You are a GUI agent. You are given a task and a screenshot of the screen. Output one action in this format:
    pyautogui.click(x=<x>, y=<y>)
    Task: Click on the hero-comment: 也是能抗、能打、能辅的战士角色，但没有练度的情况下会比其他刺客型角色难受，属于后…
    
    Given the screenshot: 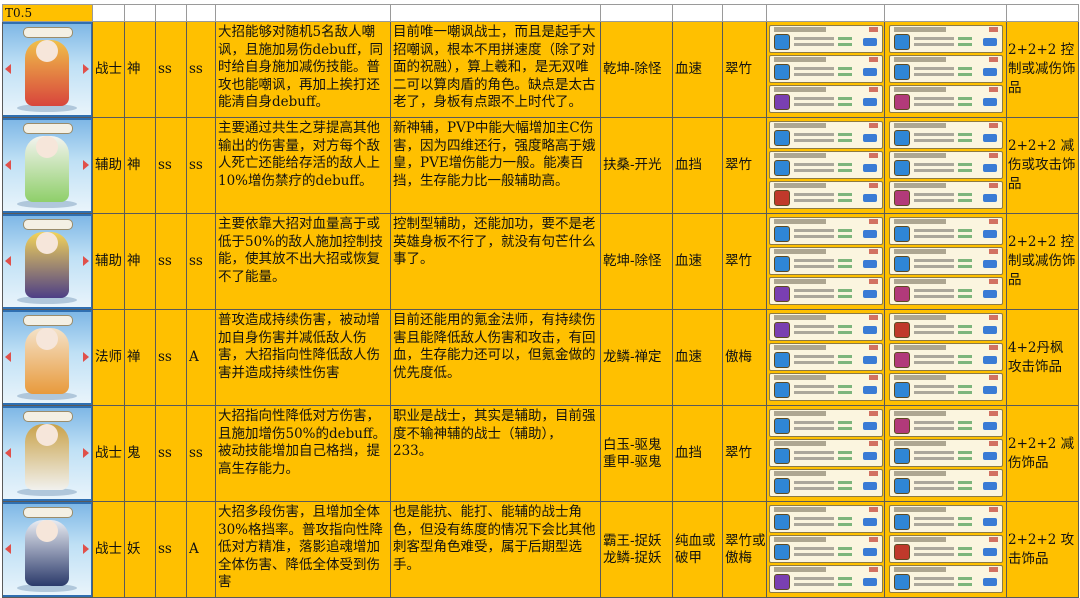 What is the action you would take?
    pyautogui.click(x=495, y=549)
    